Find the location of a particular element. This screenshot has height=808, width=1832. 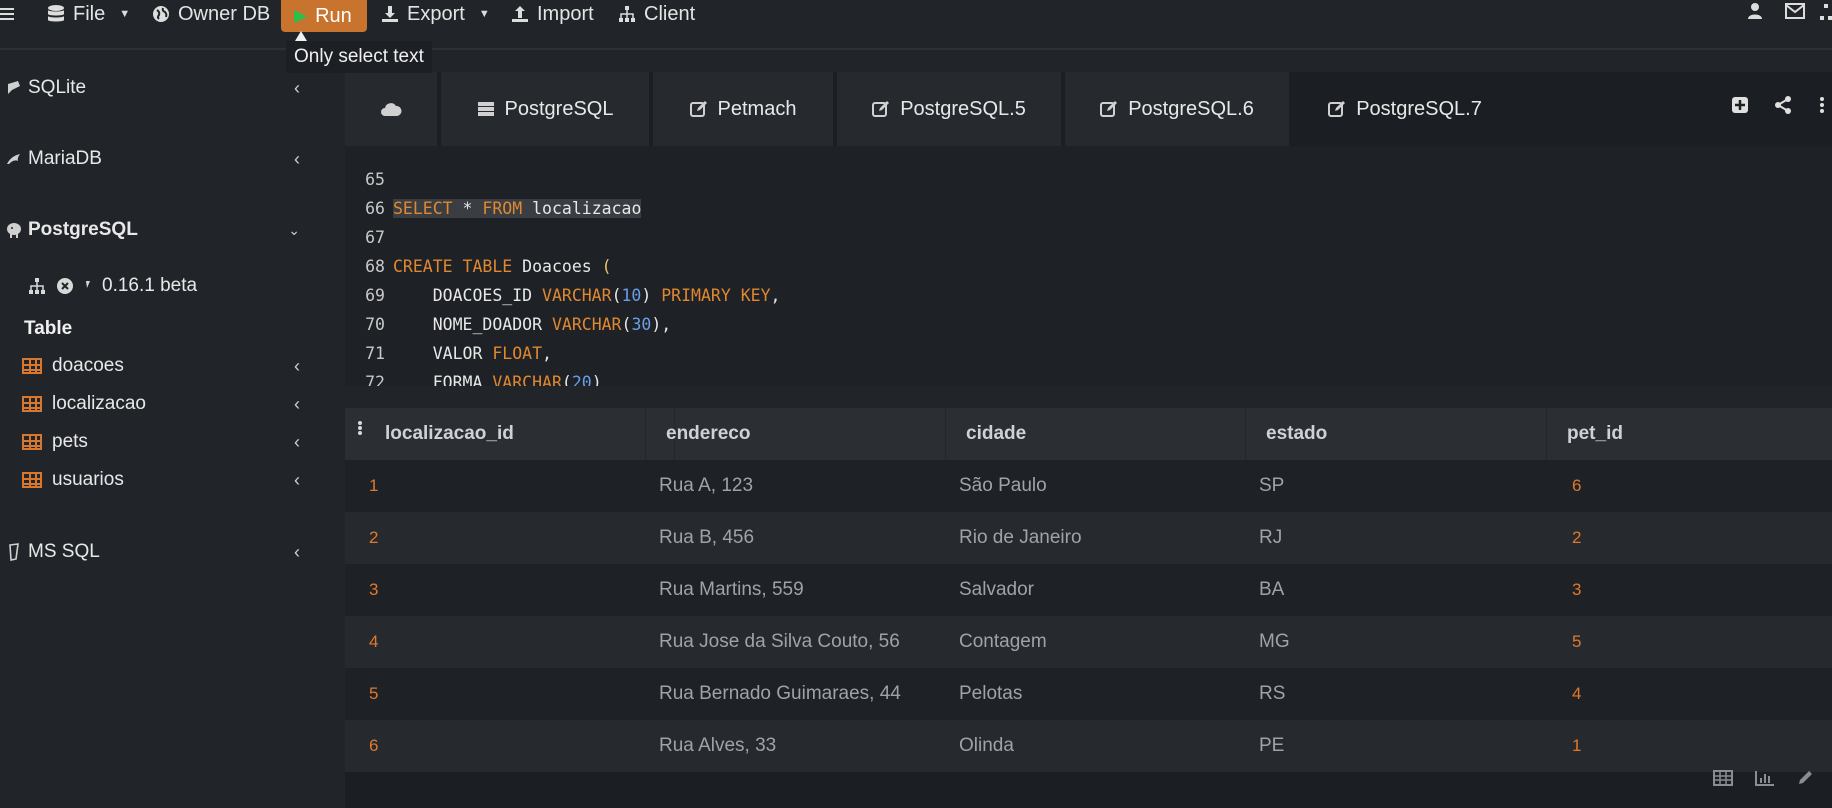

table-row: 6 Rua Alves, 33 Olinda PE 1 is located at coordinates (1088, 746).